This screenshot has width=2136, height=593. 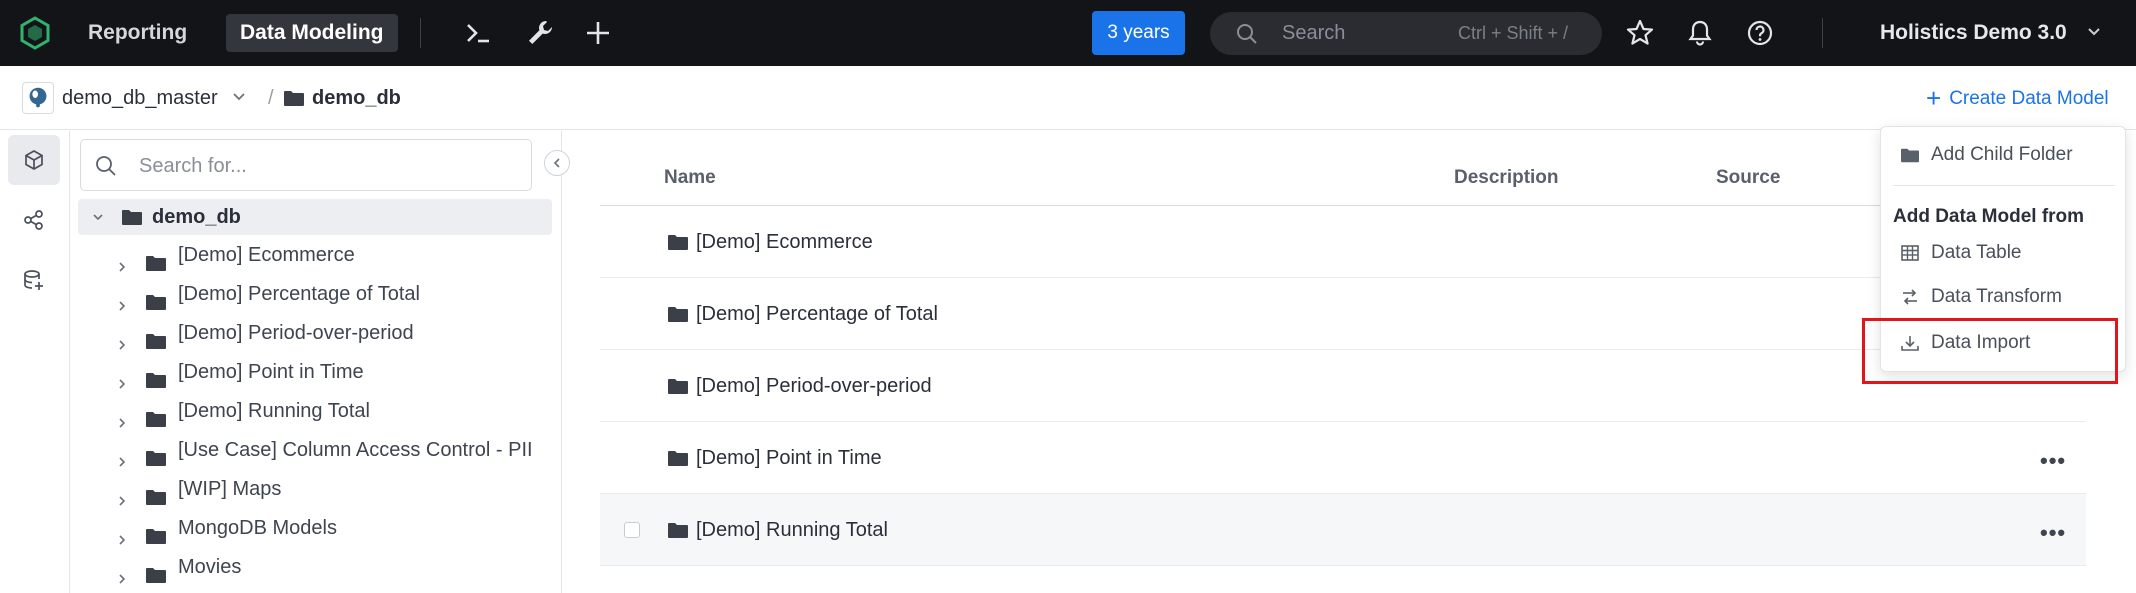 What do you see at coordinates (789, 458) in the screenshot?
I see `row-name: [Demo] Point in Time` at bounding box center [789, 458].